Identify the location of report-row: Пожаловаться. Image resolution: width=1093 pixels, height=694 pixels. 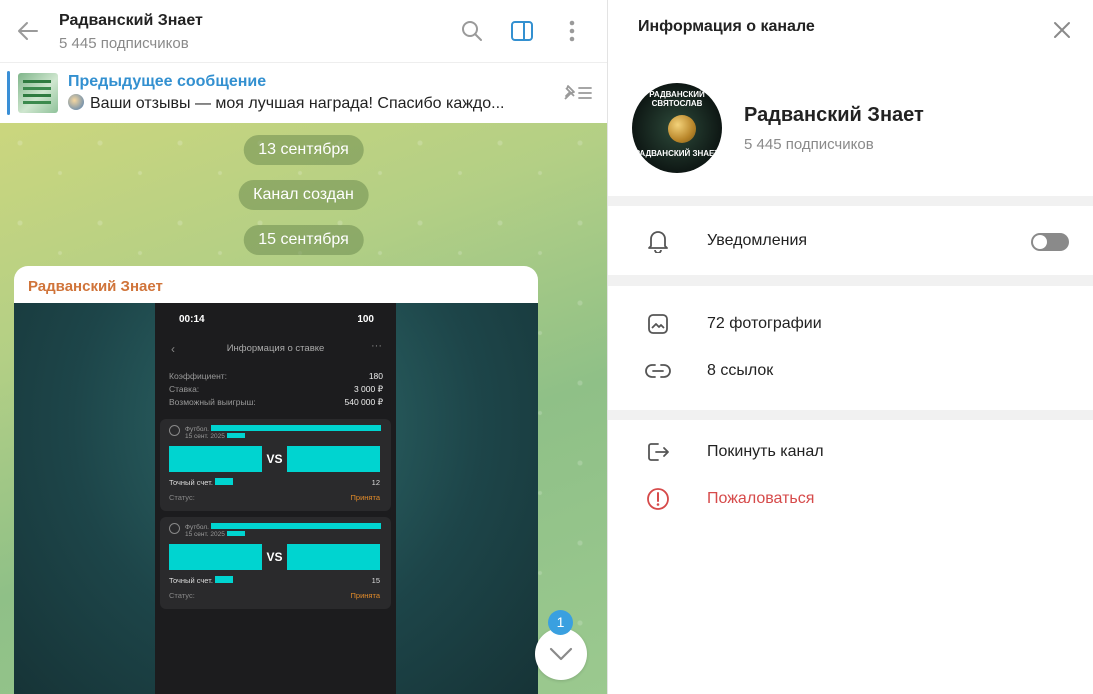
(850, 499).